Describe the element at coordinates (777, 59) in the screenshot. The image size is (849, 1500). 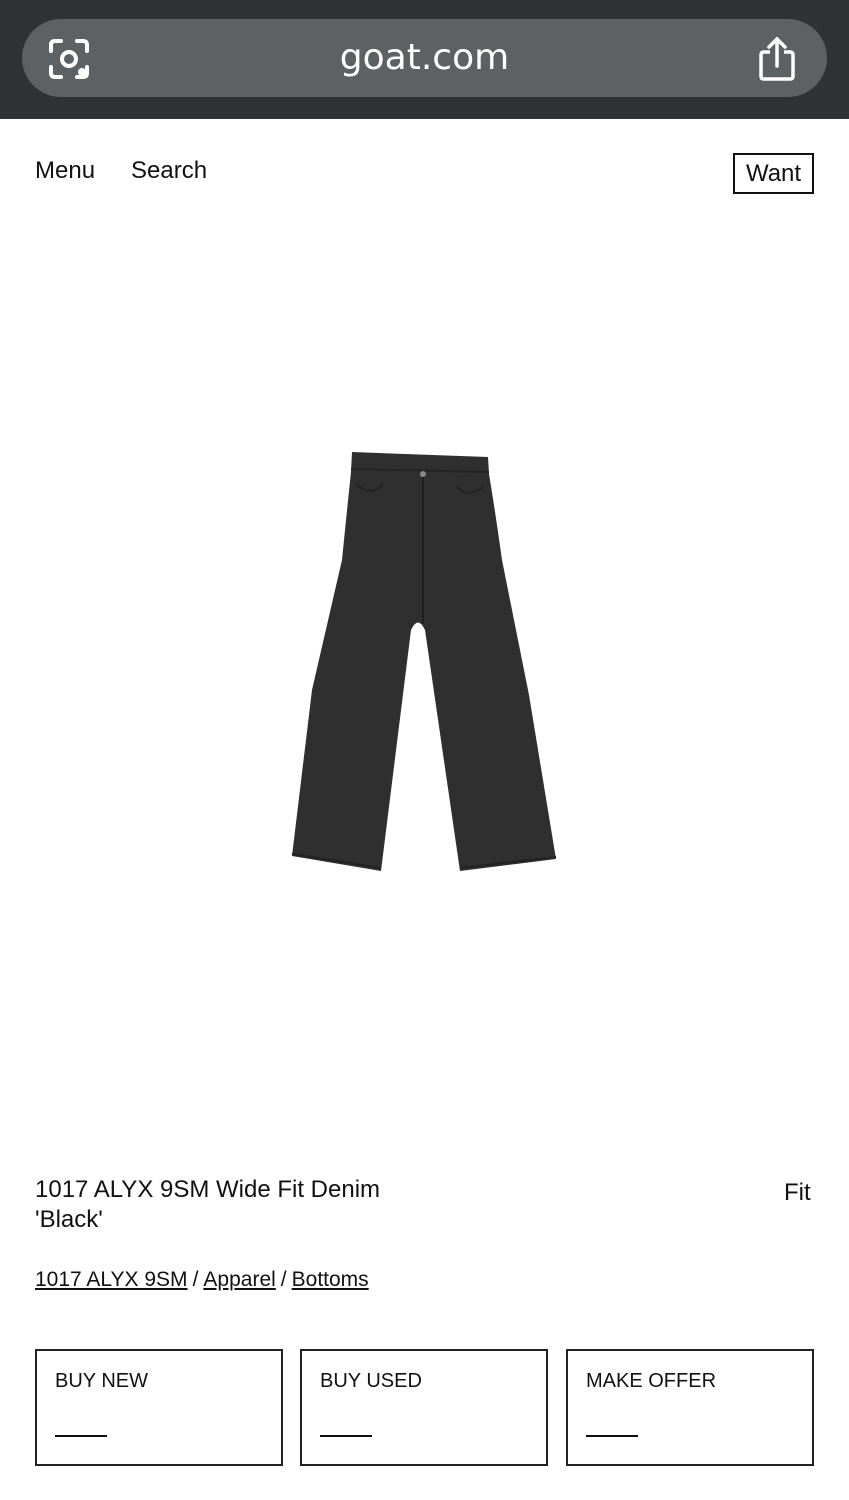
I see `share-icon` at that location.